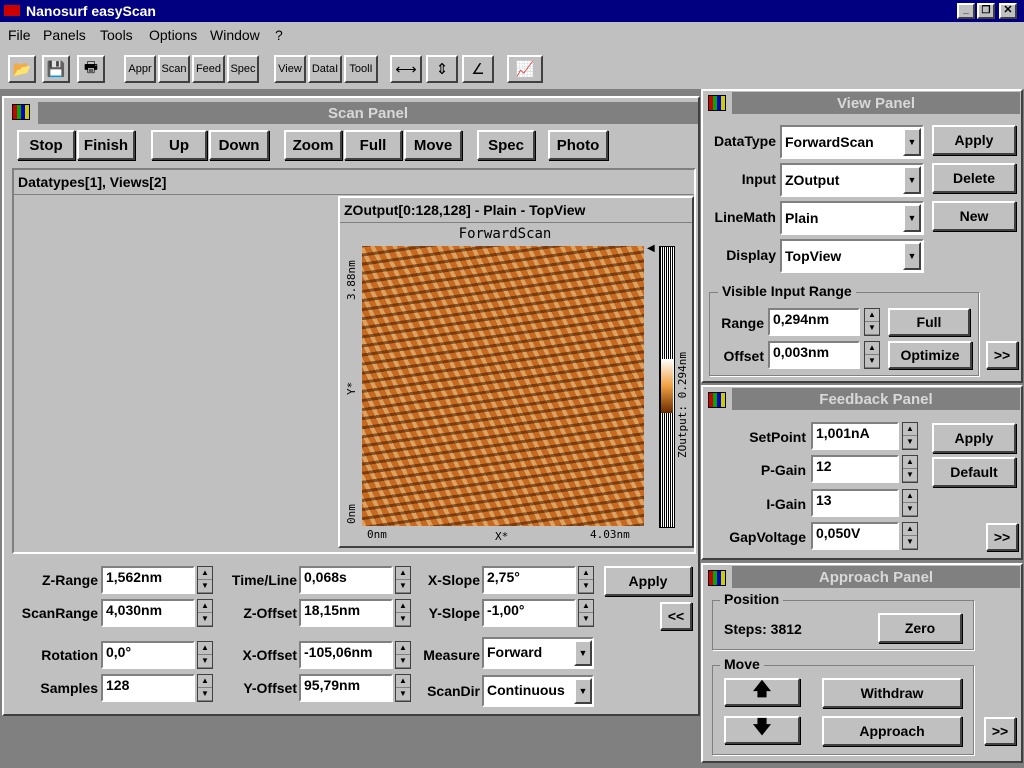 This screenshot has height=768, width=1024. I want to click on default-button: Default, so click(974, 472).